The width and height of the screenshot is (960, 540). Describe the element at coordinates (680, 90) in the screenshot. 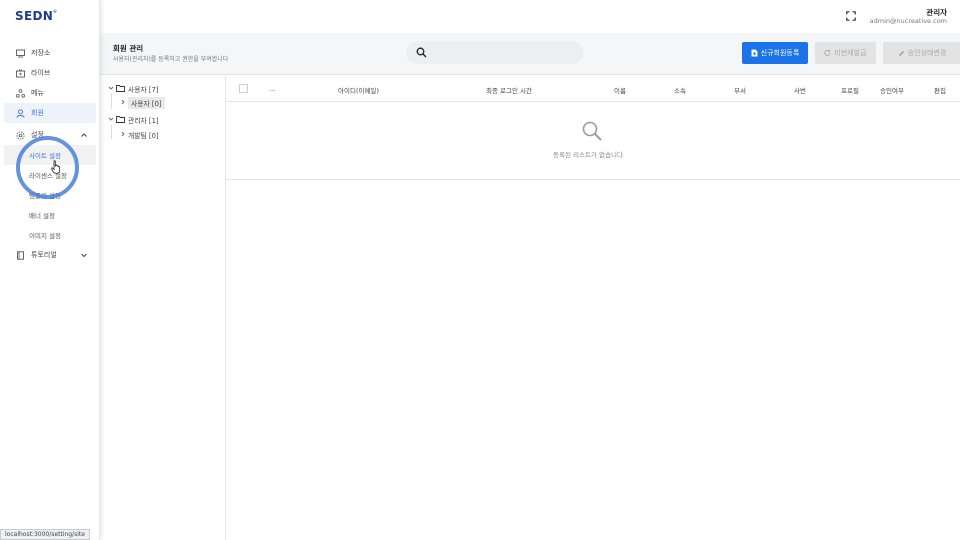

I see `column-affiliation: 소속` at that location.